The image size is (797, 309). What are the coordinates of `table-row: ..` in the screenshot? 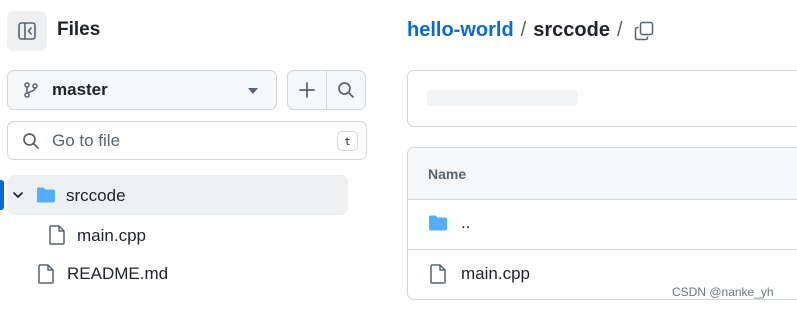 It's located at (602, 224).